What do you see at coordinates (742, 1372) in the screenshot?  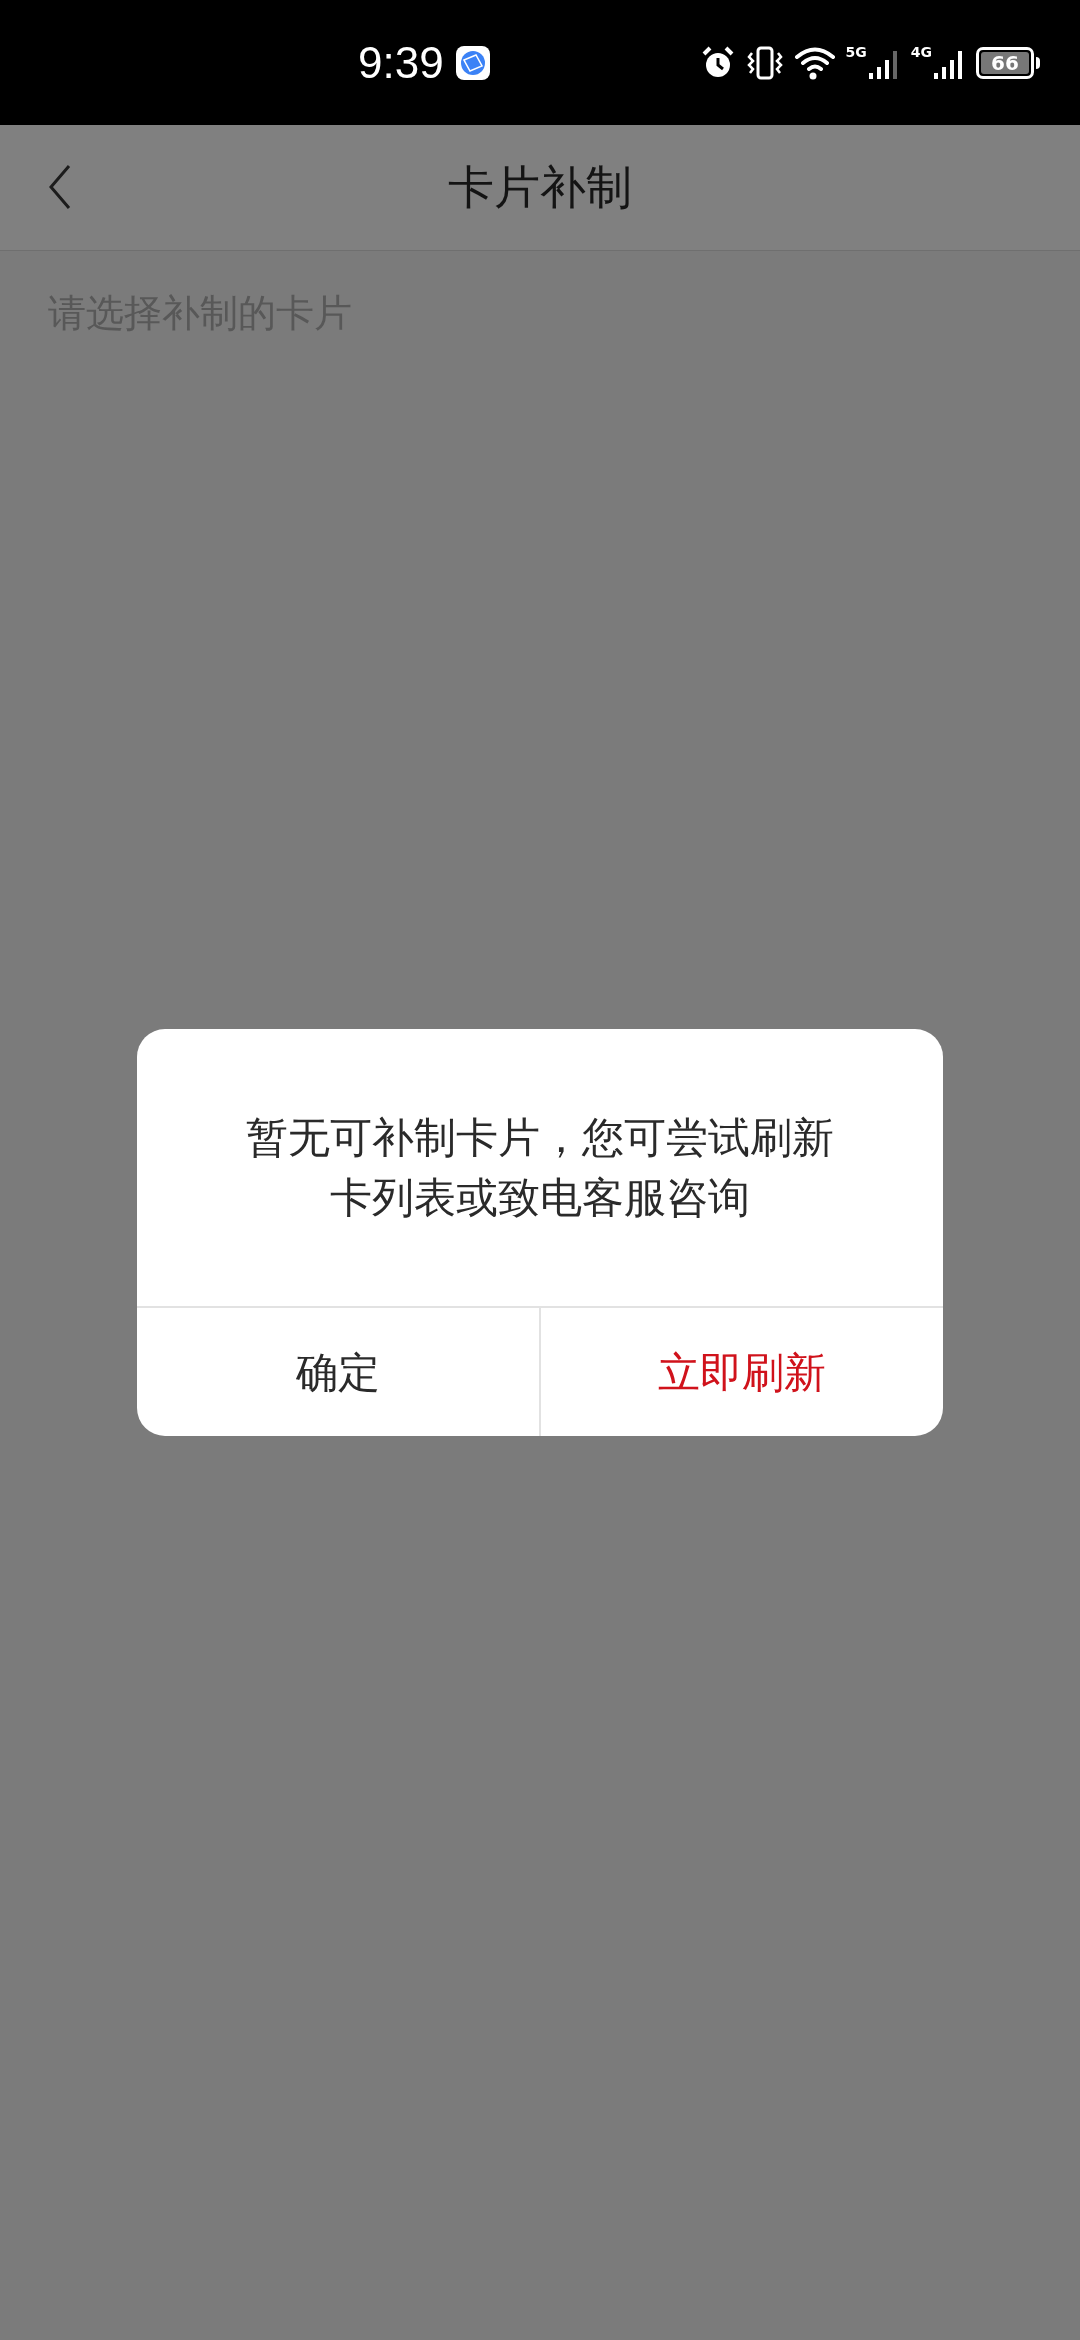 I see `refresh-button: 立即刷新` at bounding box center [742, 1372].